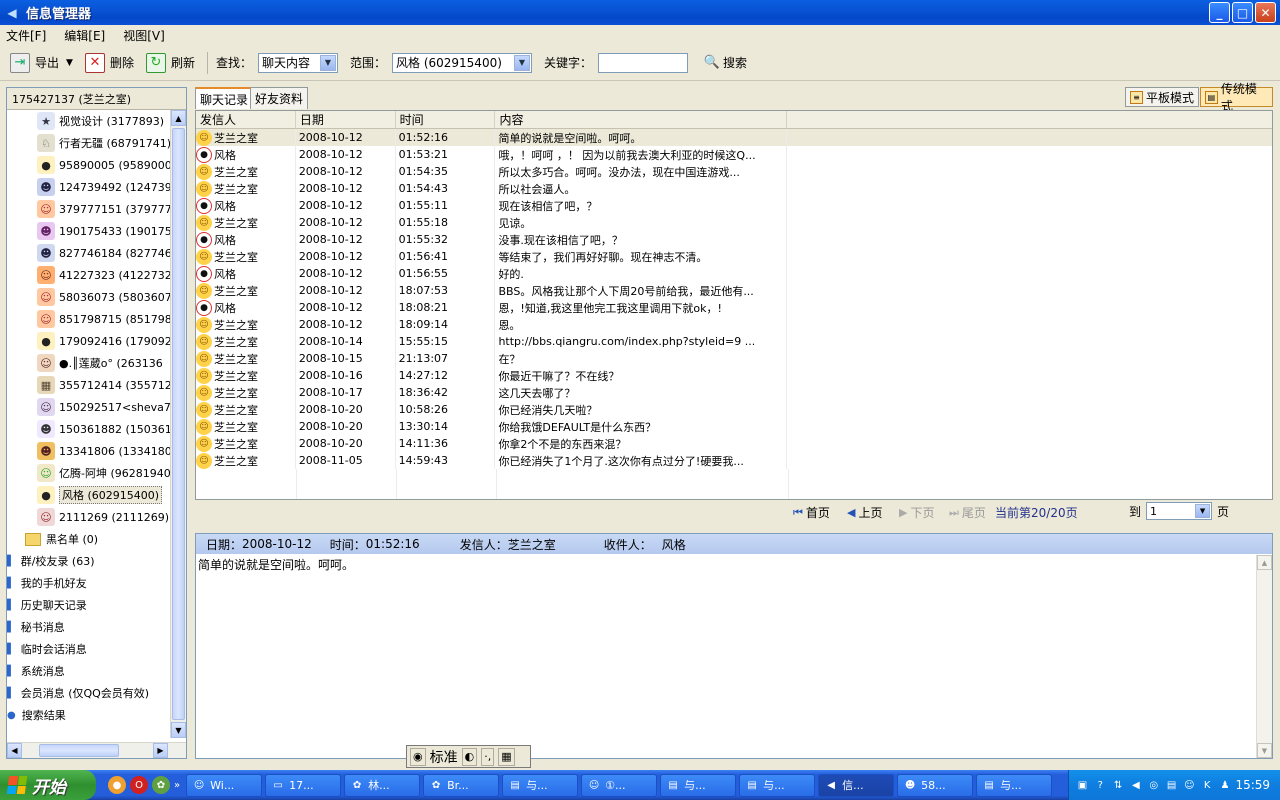 Image resolution: width=1280 pixels, height=800 pixels. What do you see at coordinates (734, 205) in the screenshot?
I see `table-row: ● 风格 2008-10-12 01:55:11 现在该相信了吧，？` at bounding box center [734, 205].